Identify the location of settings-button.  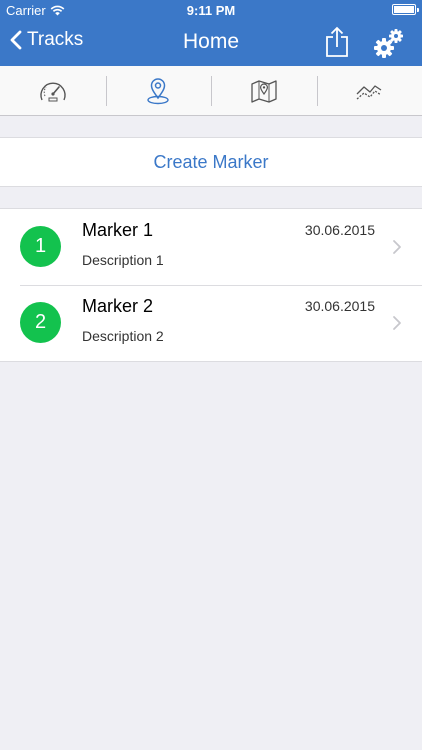
(389, 43).